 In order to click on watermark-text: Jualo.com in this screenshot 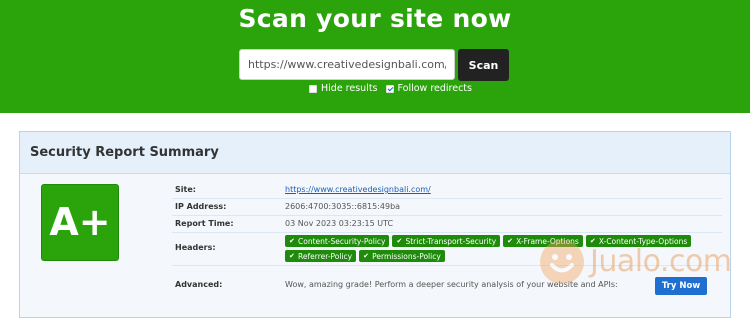, I will do `click(661, 261)`.